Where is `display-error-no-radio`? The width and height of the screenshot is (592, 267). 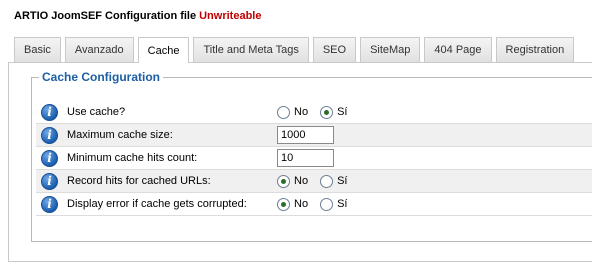
display-error-no-radio is located at coordinates (283, 204).